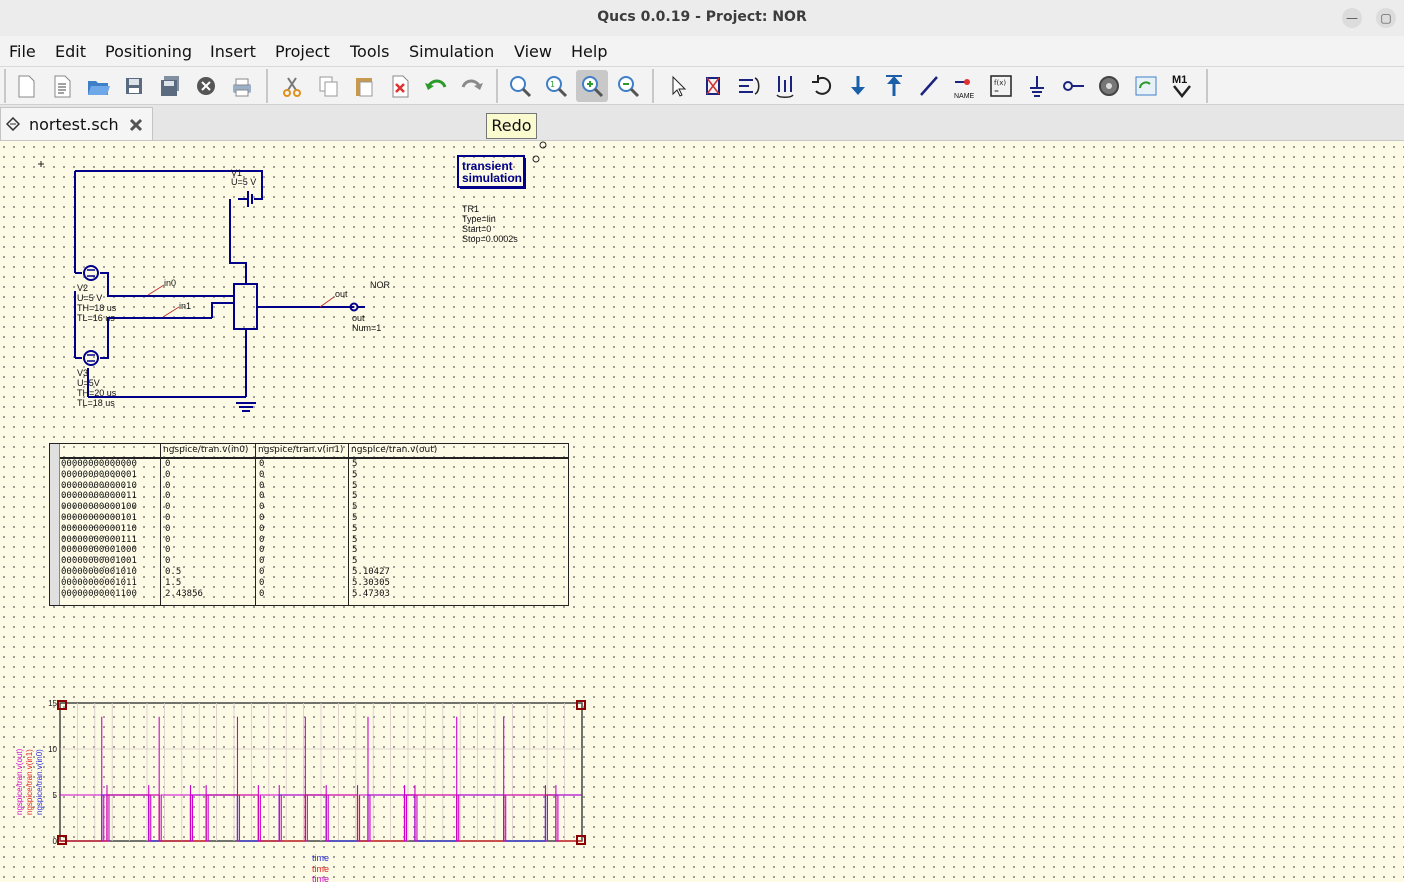 The height and width of the screenshot is (882, 1404). Describe the element at coordinates (98, 86) in the screenshot. I see `open-icon` at that location.